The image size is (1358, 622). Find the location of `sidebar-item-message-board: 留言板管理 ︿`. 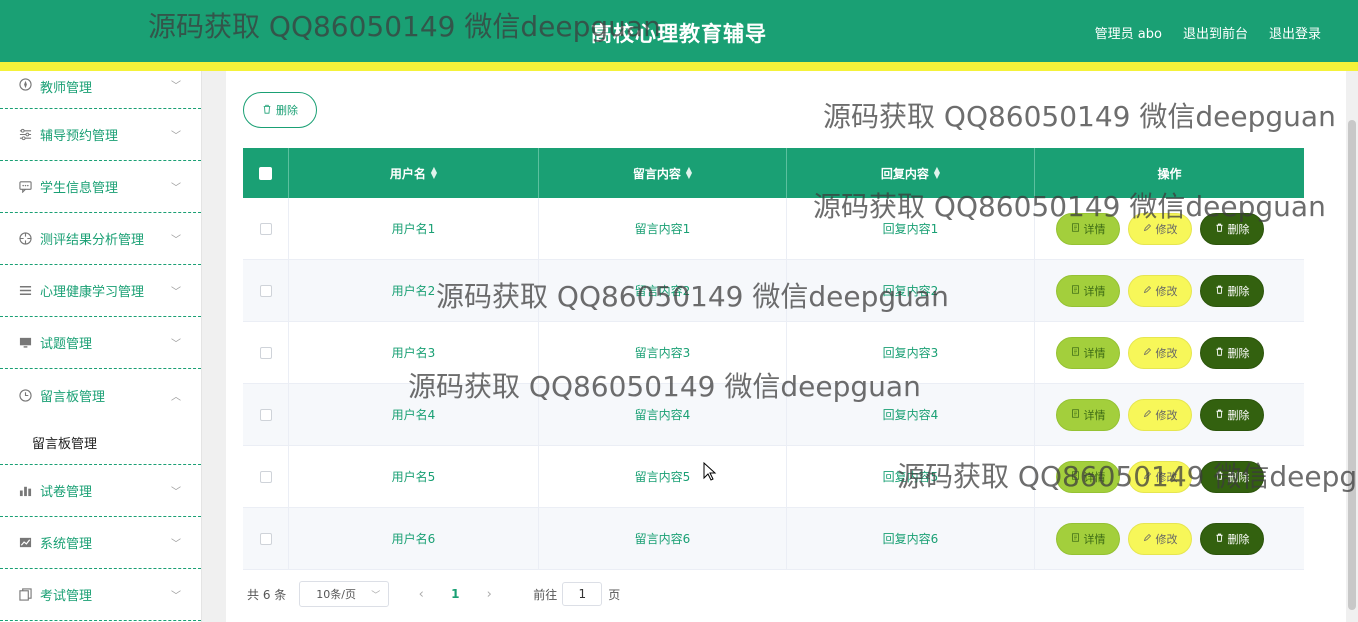

sidebar-item-message-board: 留言板管理 ︿ is located at coordinates (100, 395).